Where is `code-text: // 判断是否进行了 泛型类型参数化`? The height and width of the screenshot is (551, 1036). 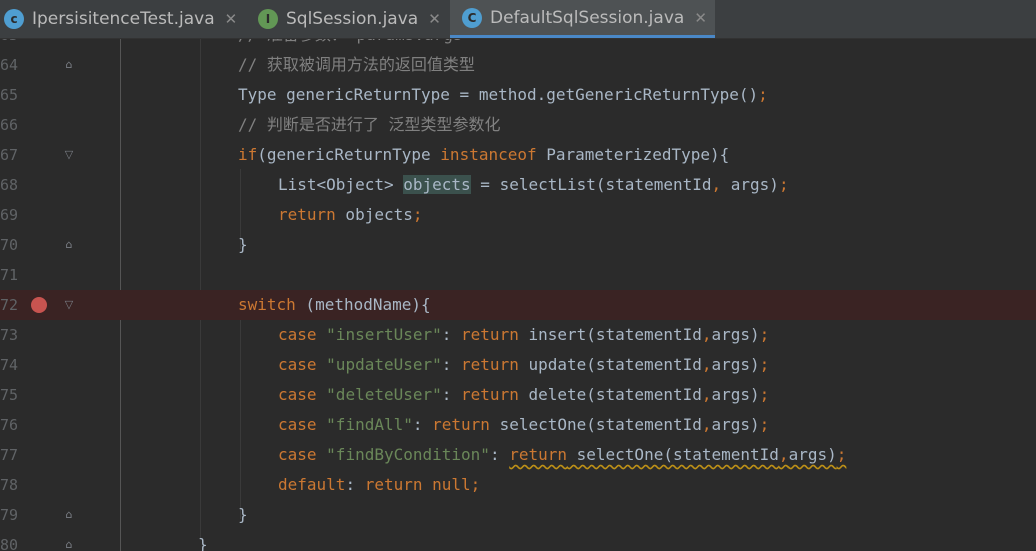
code-text: // 判断是否进行了 泛型类型参数化 is located at coordinates (369, 124).